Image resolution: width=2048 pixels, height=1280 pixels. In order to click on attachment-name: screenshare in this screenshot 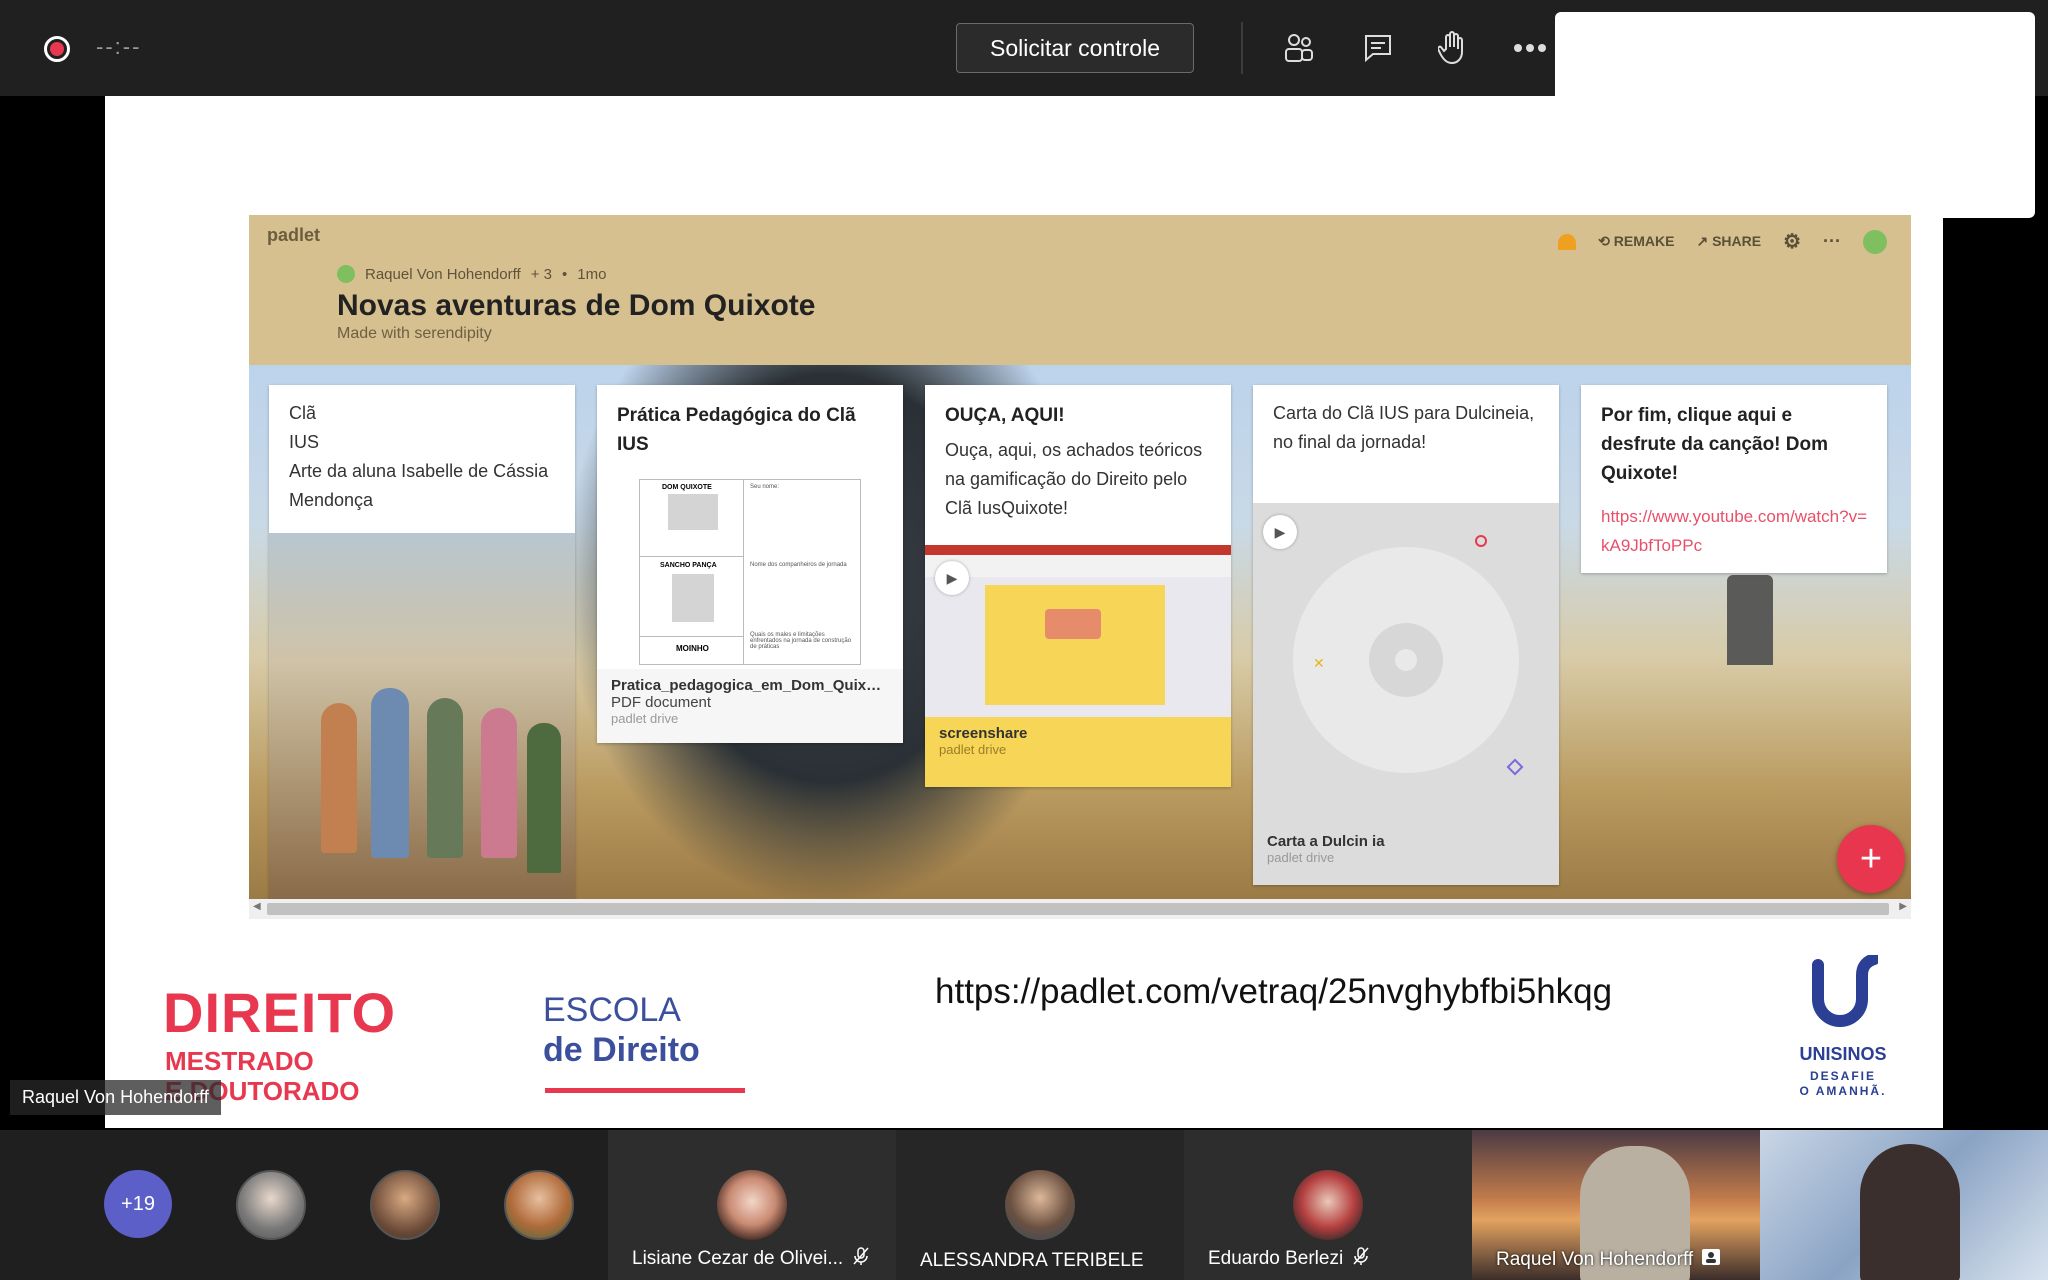, I will do `click(983, 733)`.